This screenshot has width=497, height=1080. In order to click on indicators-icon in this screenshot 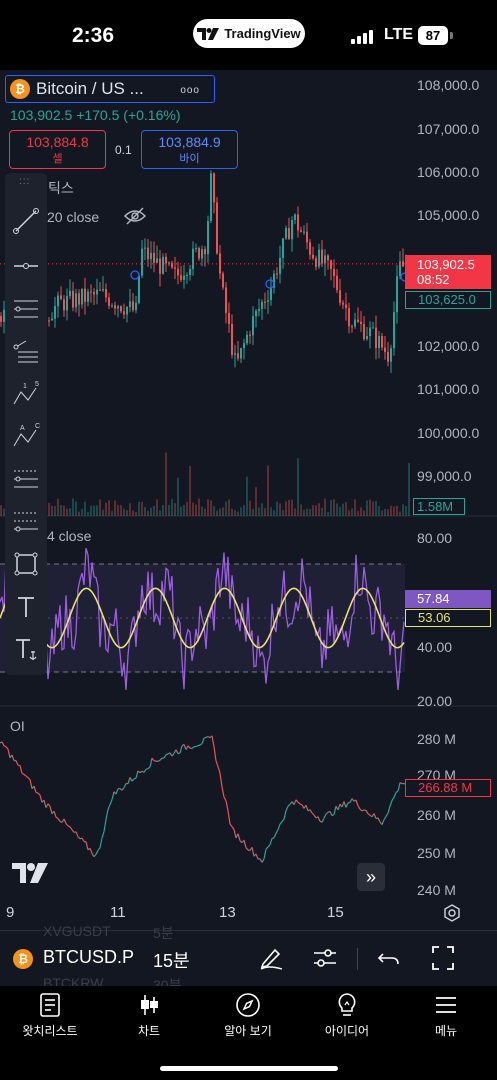, I will do `click(325, 958)`.